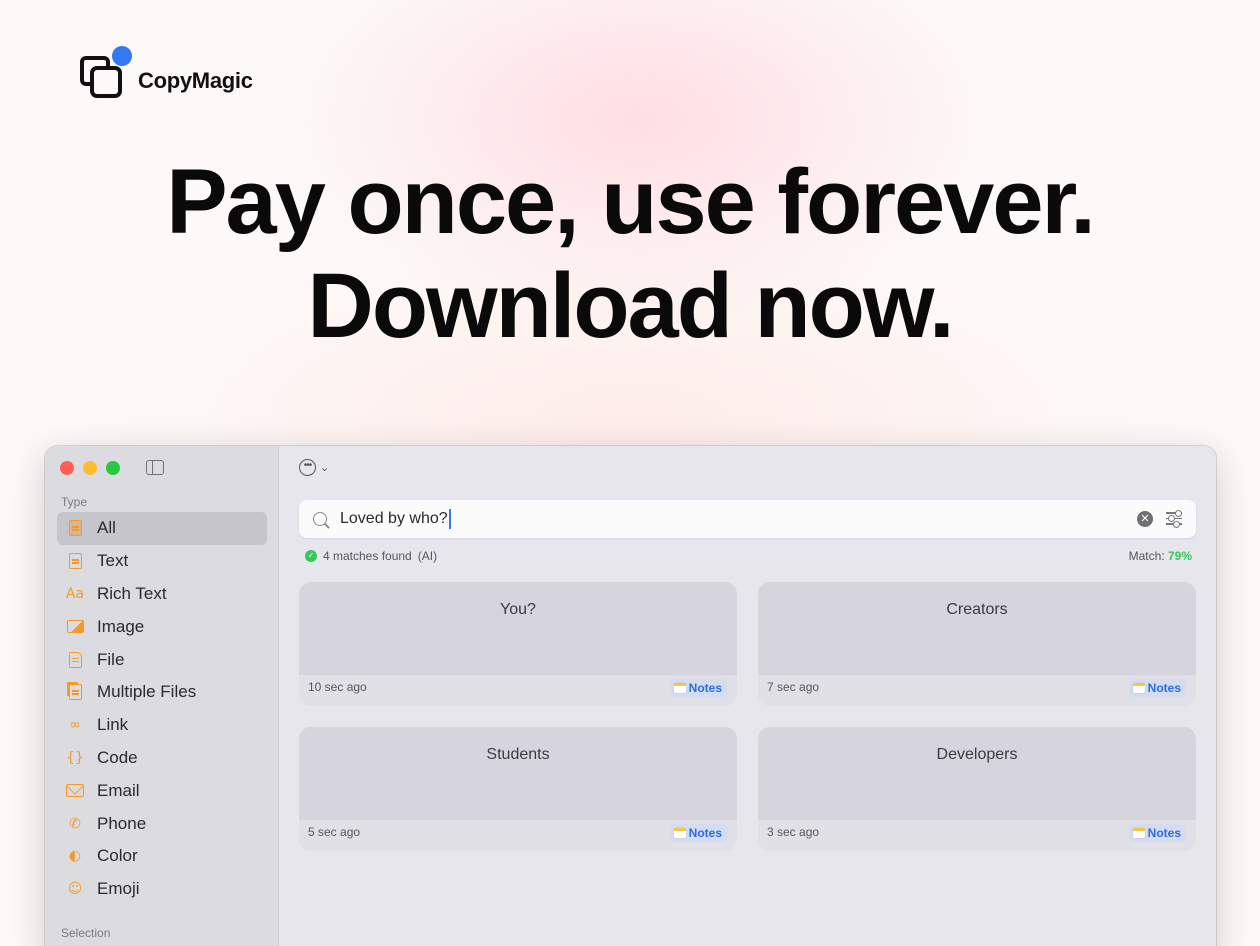 The height and width of the screenshot is (946, 1260). Describe the element at coordinates (162, 725) in the screenshot. I see `sidebar-item-link: ∞ Link` at that location.